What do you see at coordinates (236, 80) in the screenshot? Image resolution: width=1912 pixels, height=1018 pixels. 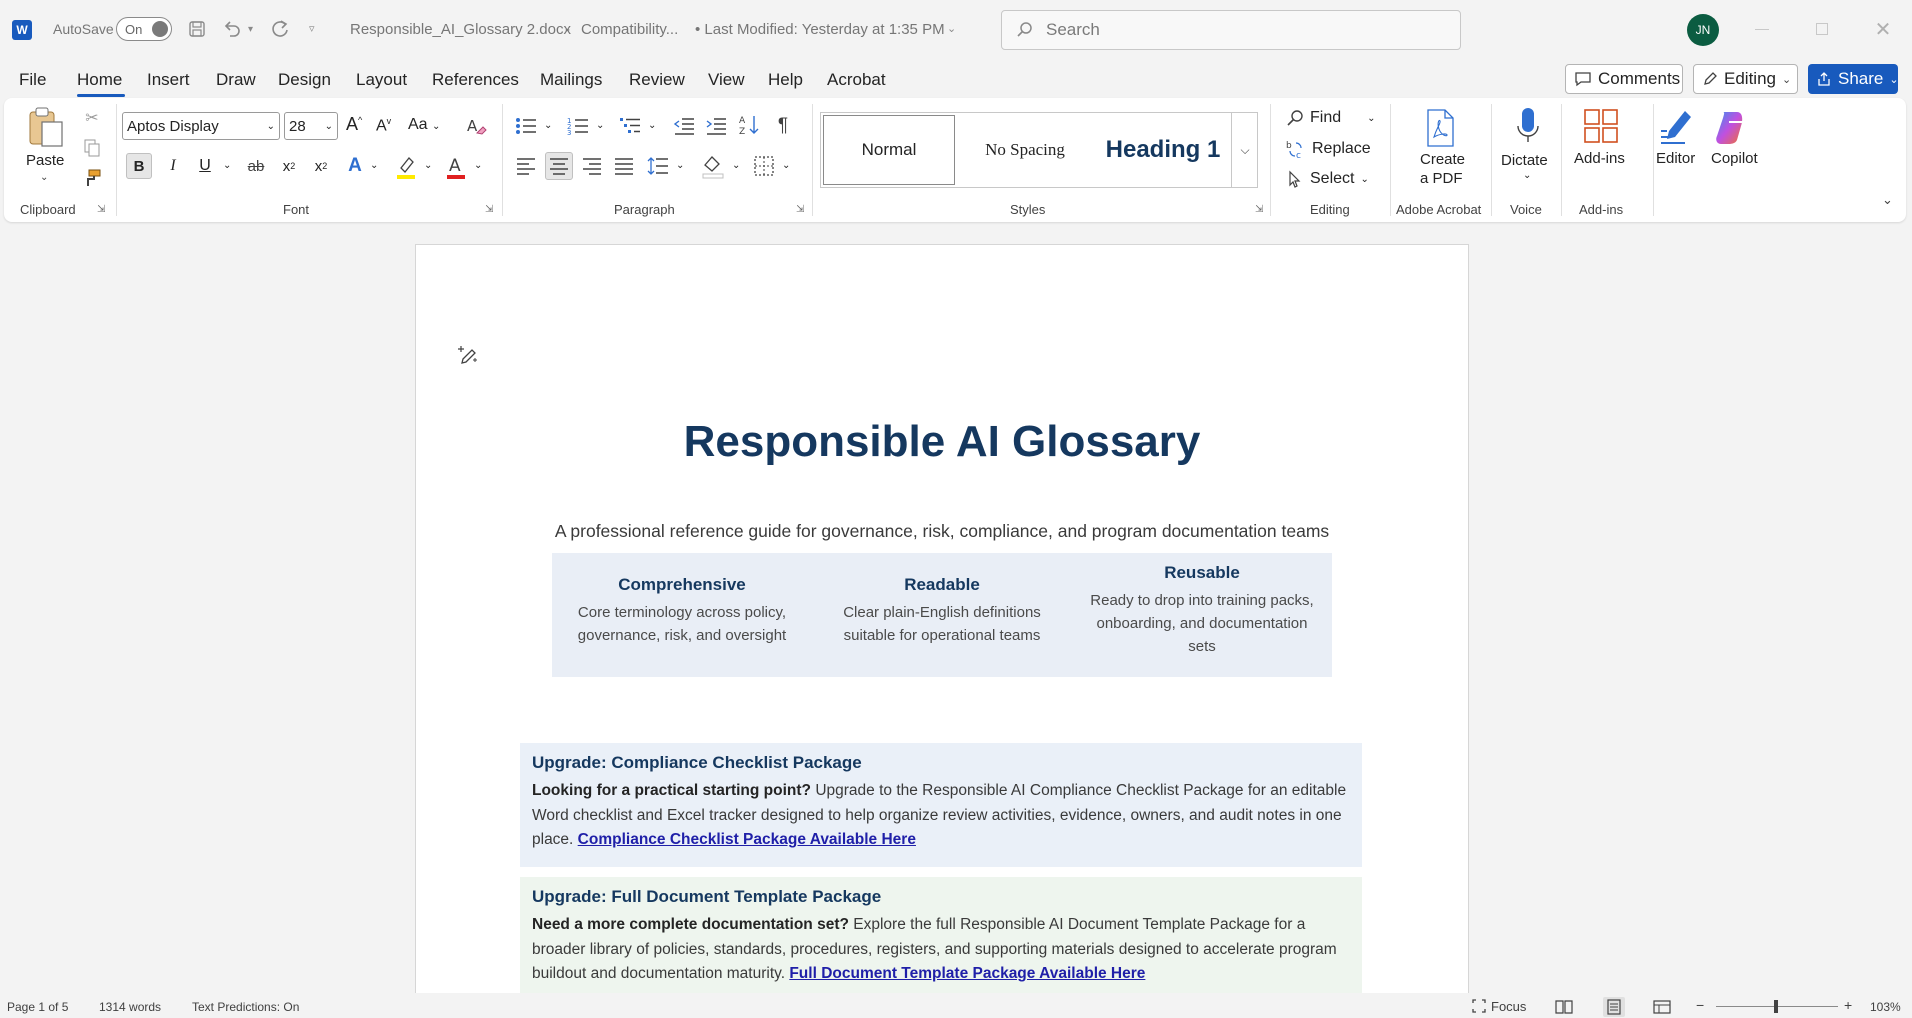 I see `tab-draw: Draw` at bounding box center [236, 80].